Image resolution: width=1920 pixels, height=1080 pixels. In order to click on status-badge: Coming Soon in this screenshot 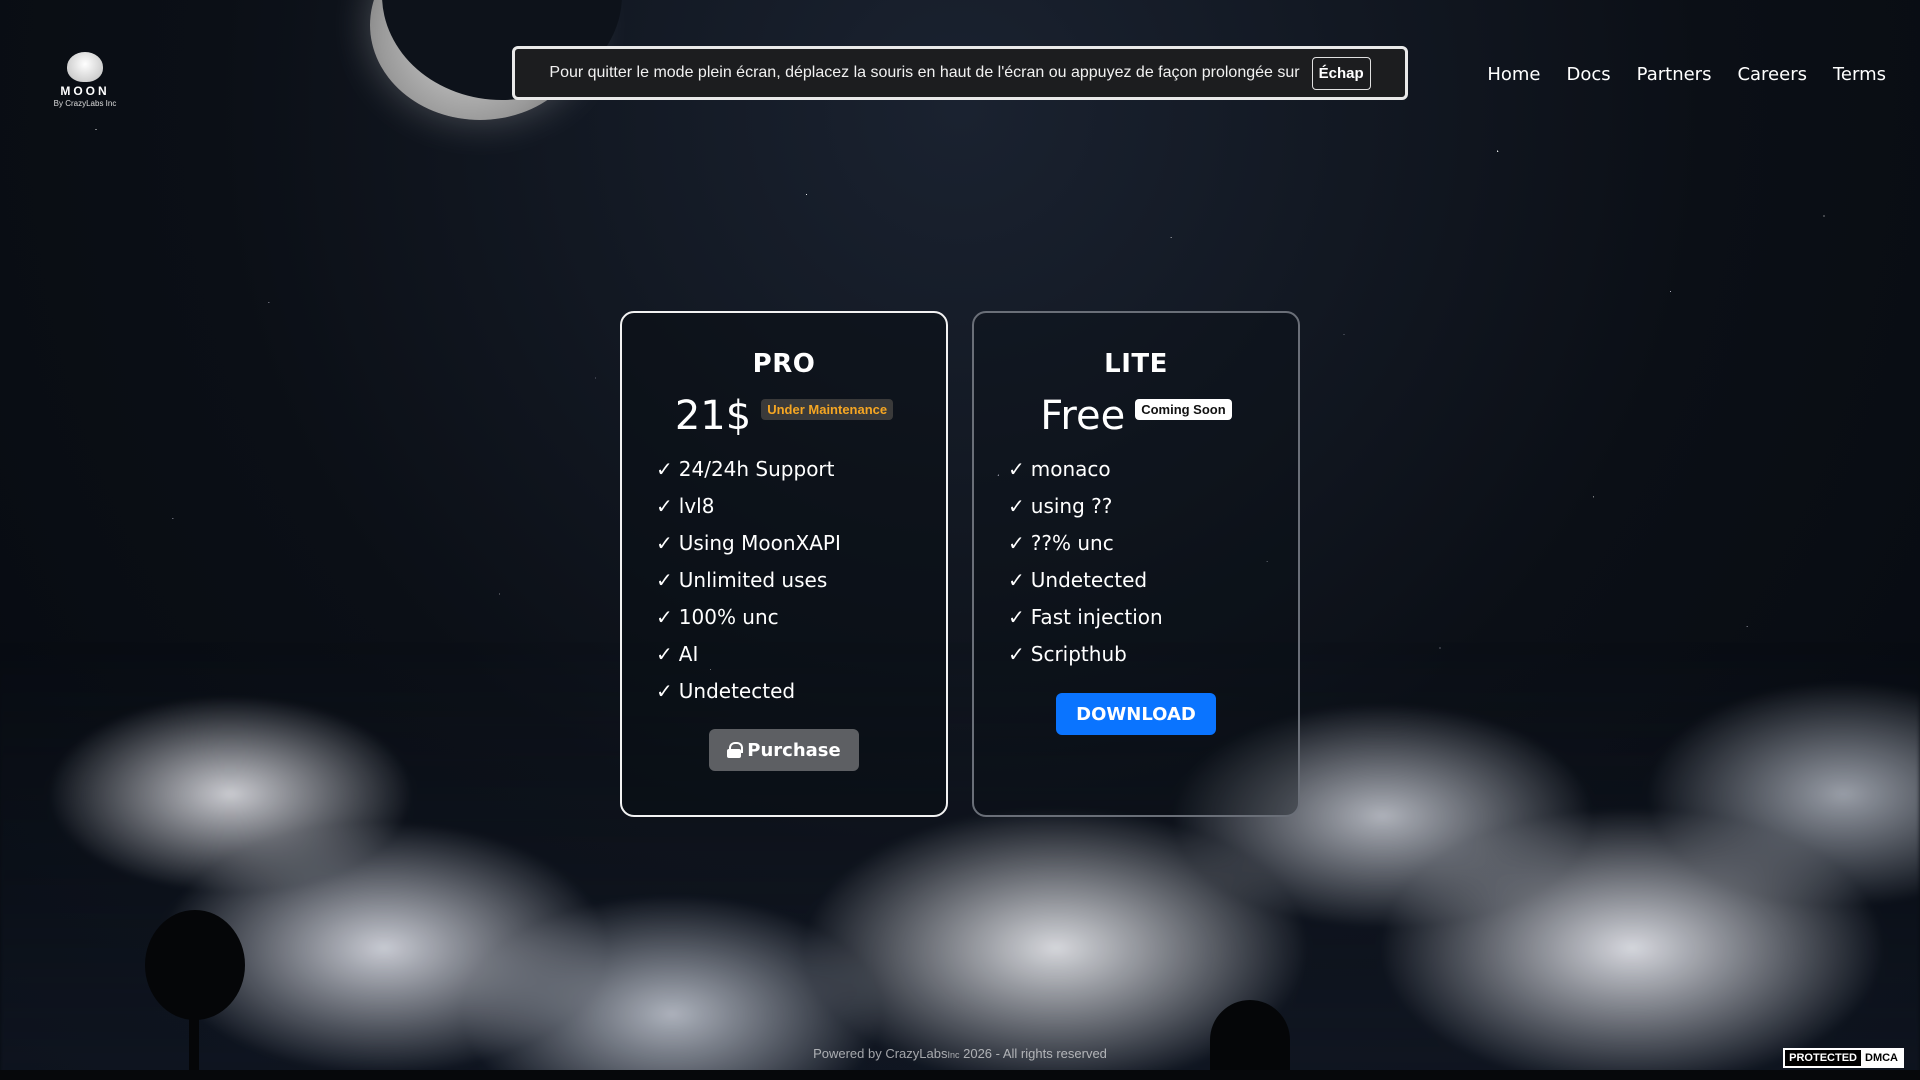, I will do `click(1183, 409)`.